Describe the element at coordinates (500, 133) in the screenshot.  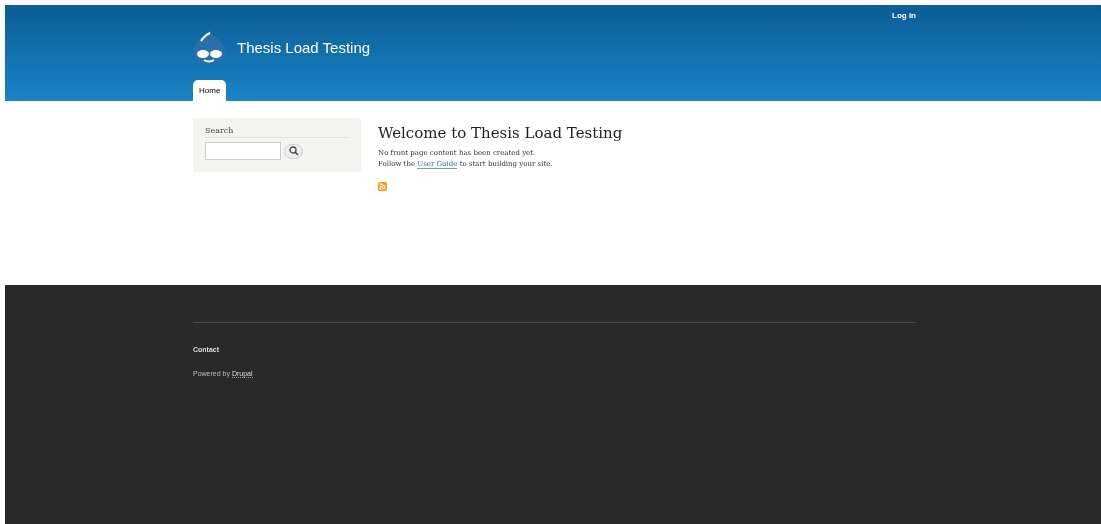
I see `page-title: Welcome to Thesis Load Testing` at that location.